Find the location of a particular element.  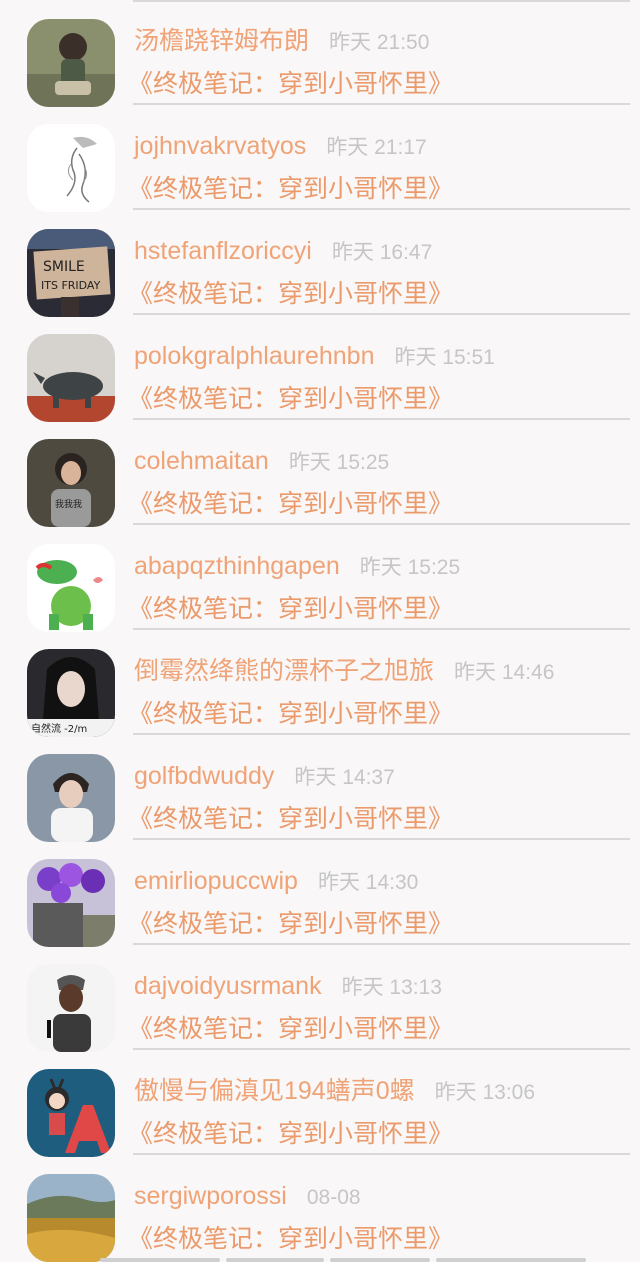

comment-row: 我我我 colehmaitan 昨天 15:25 《终极笔记：穿到小哥怀里》 is located at coordinates (320, 473).